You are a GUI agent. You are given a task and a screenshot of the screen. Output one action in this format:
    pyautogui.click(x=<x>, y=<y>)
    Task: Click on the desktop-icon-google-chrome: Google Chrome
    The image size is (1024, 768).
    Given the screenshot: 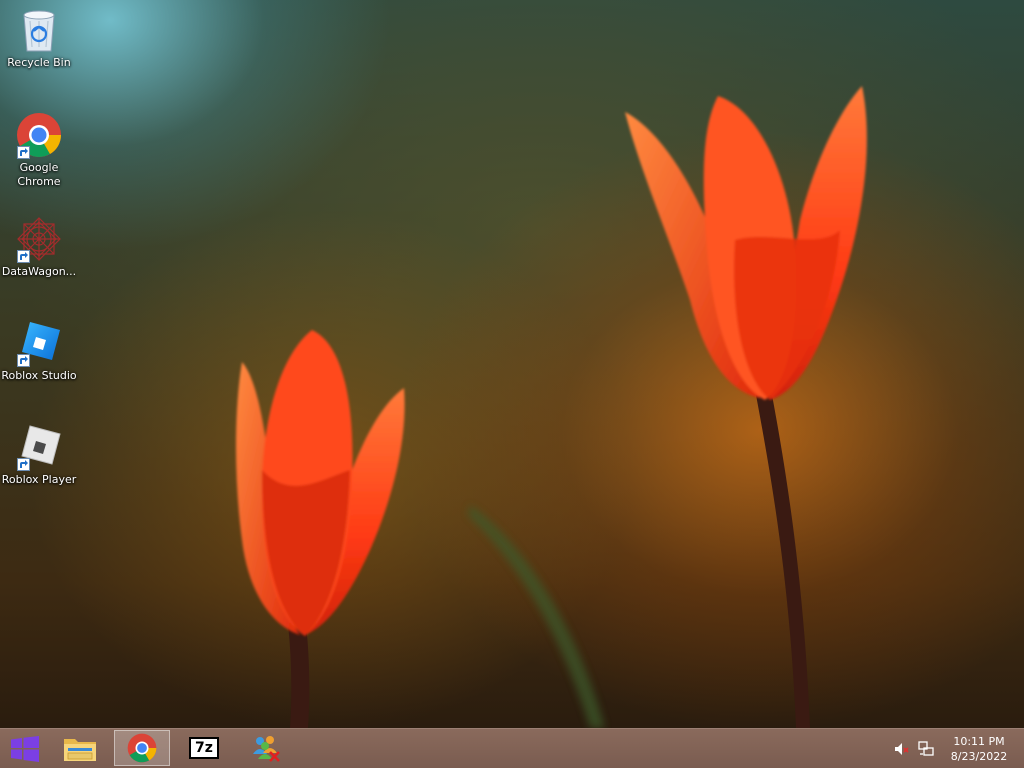 What is the action you would take?
    pyautogui.click(x=39, y=150)
    